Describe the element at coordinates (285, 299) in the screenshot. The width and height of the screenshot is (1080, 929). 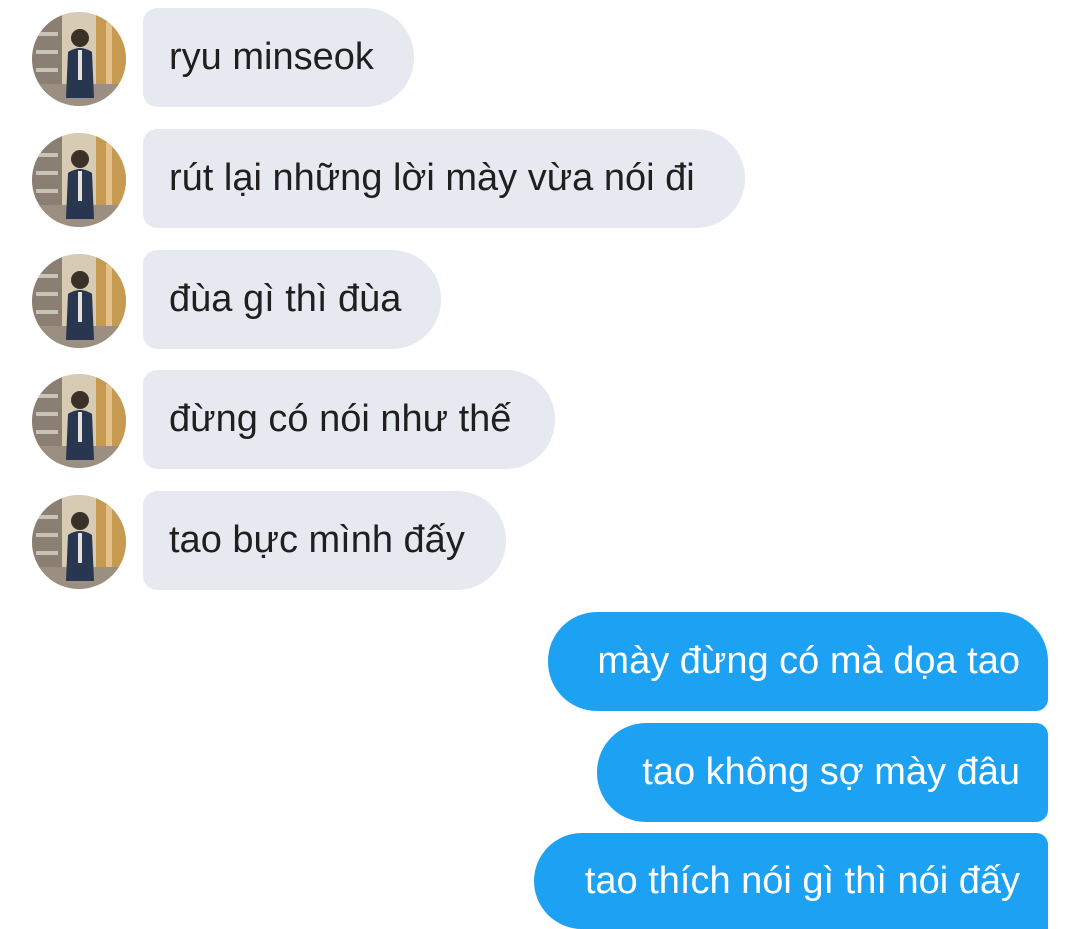
I see `message-text: đùa gì thì đùa` at that location.